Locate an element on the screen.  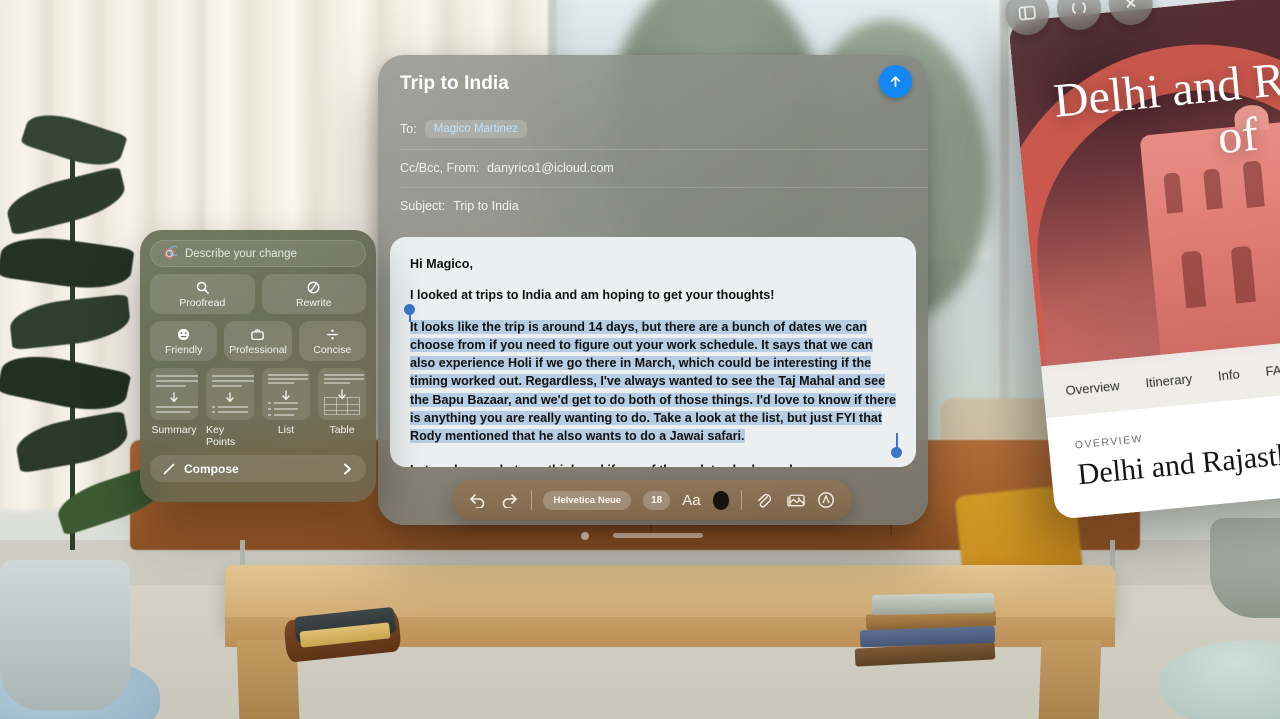
writing-tools-row-1: Proofread Rewrite is located at coordinates (258, 294).